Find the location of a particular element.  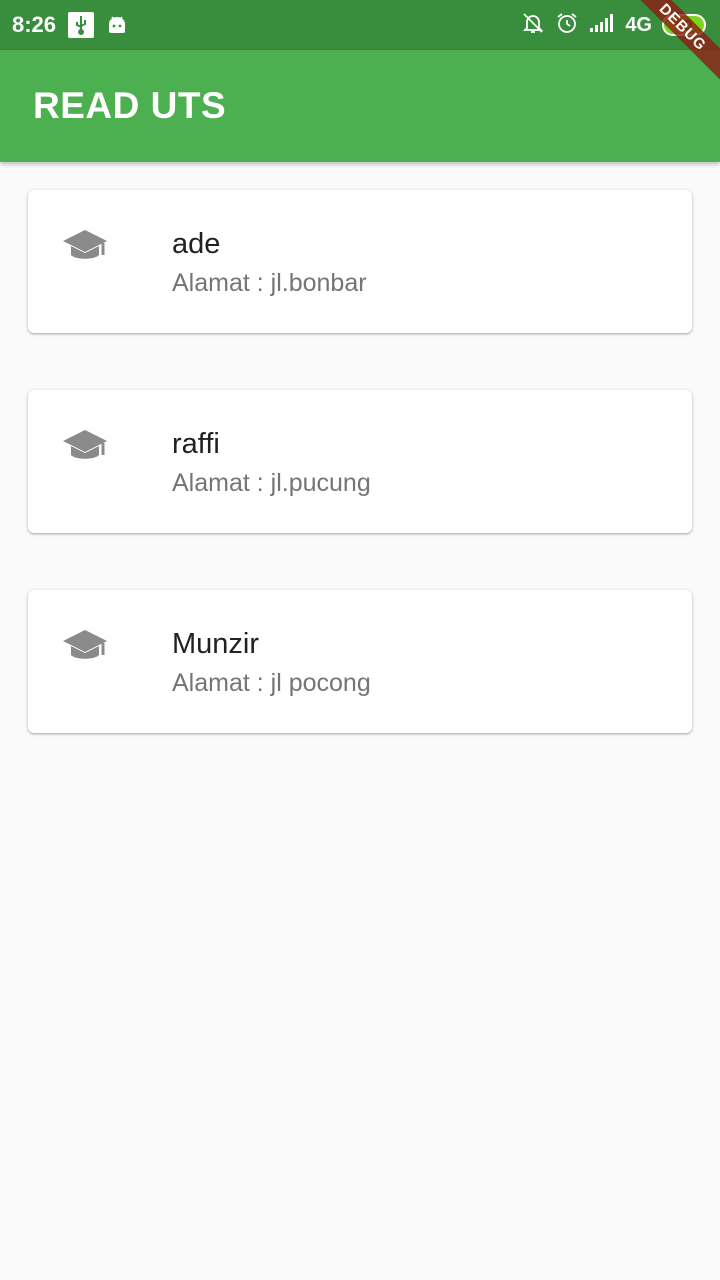

android-icon is located at coordinates (117, 25).